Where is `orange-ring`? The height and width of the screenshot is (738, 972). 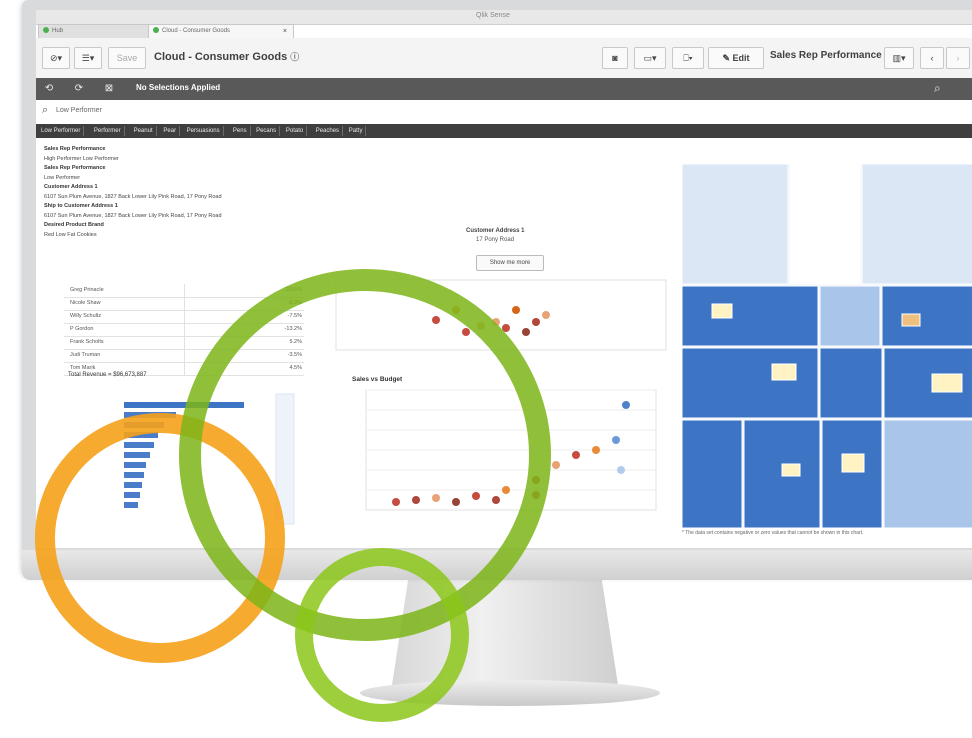 orange-ring is located at coordinates (160, 538).